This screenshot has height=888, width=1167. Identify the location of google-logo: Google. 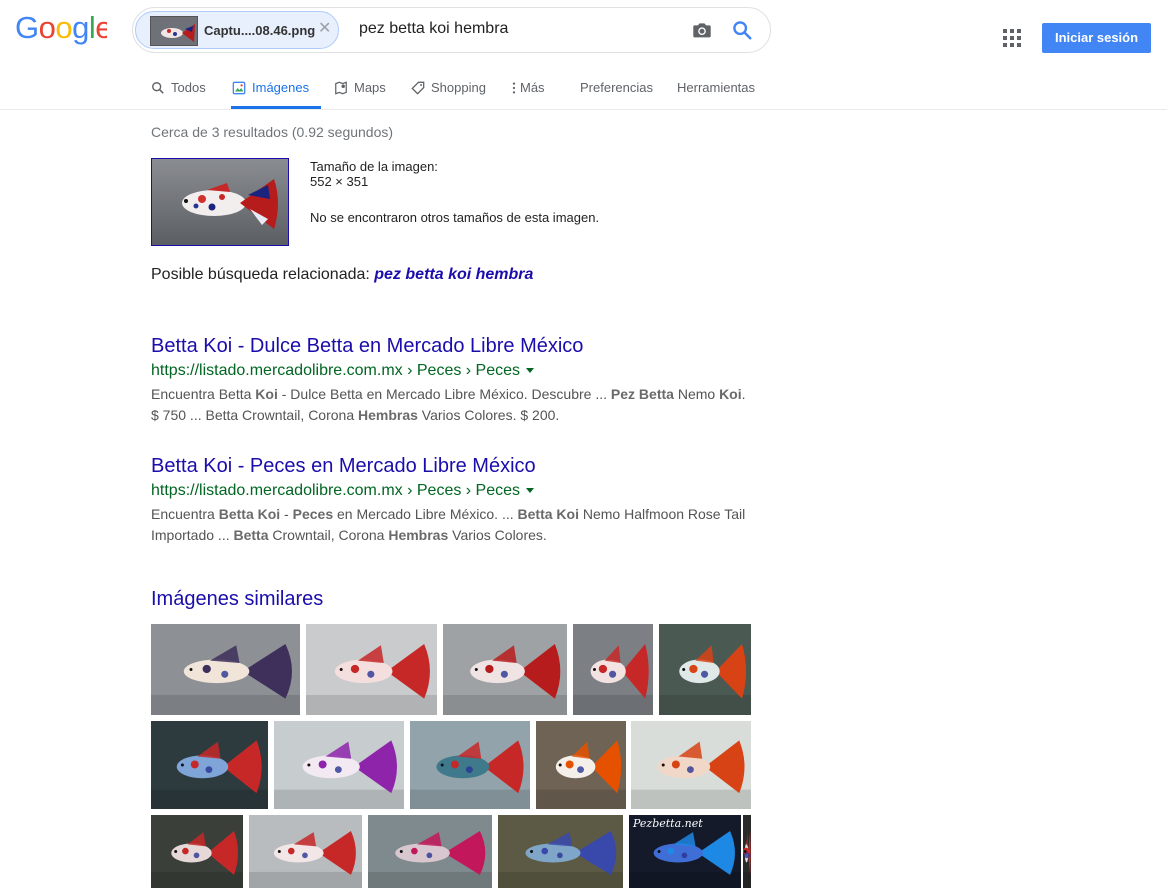
(61, 28).